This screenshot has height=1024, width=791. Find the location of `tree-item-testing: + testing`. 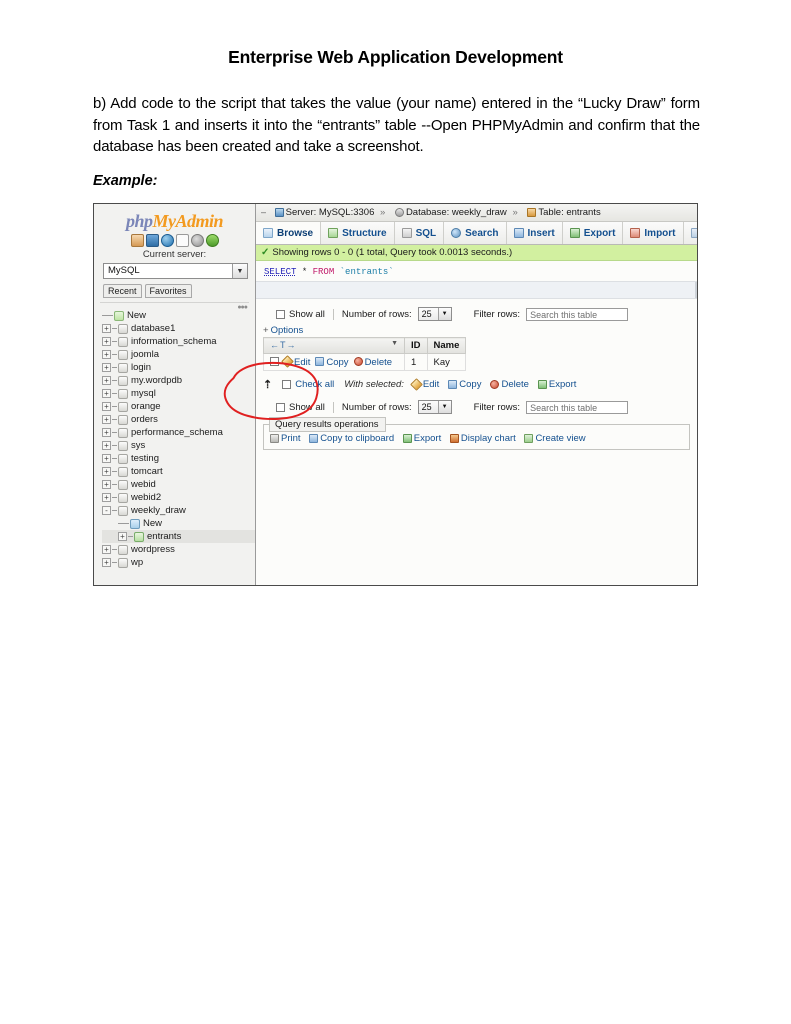

tree-item-testing: + testing is located at coordinates (178, 458).